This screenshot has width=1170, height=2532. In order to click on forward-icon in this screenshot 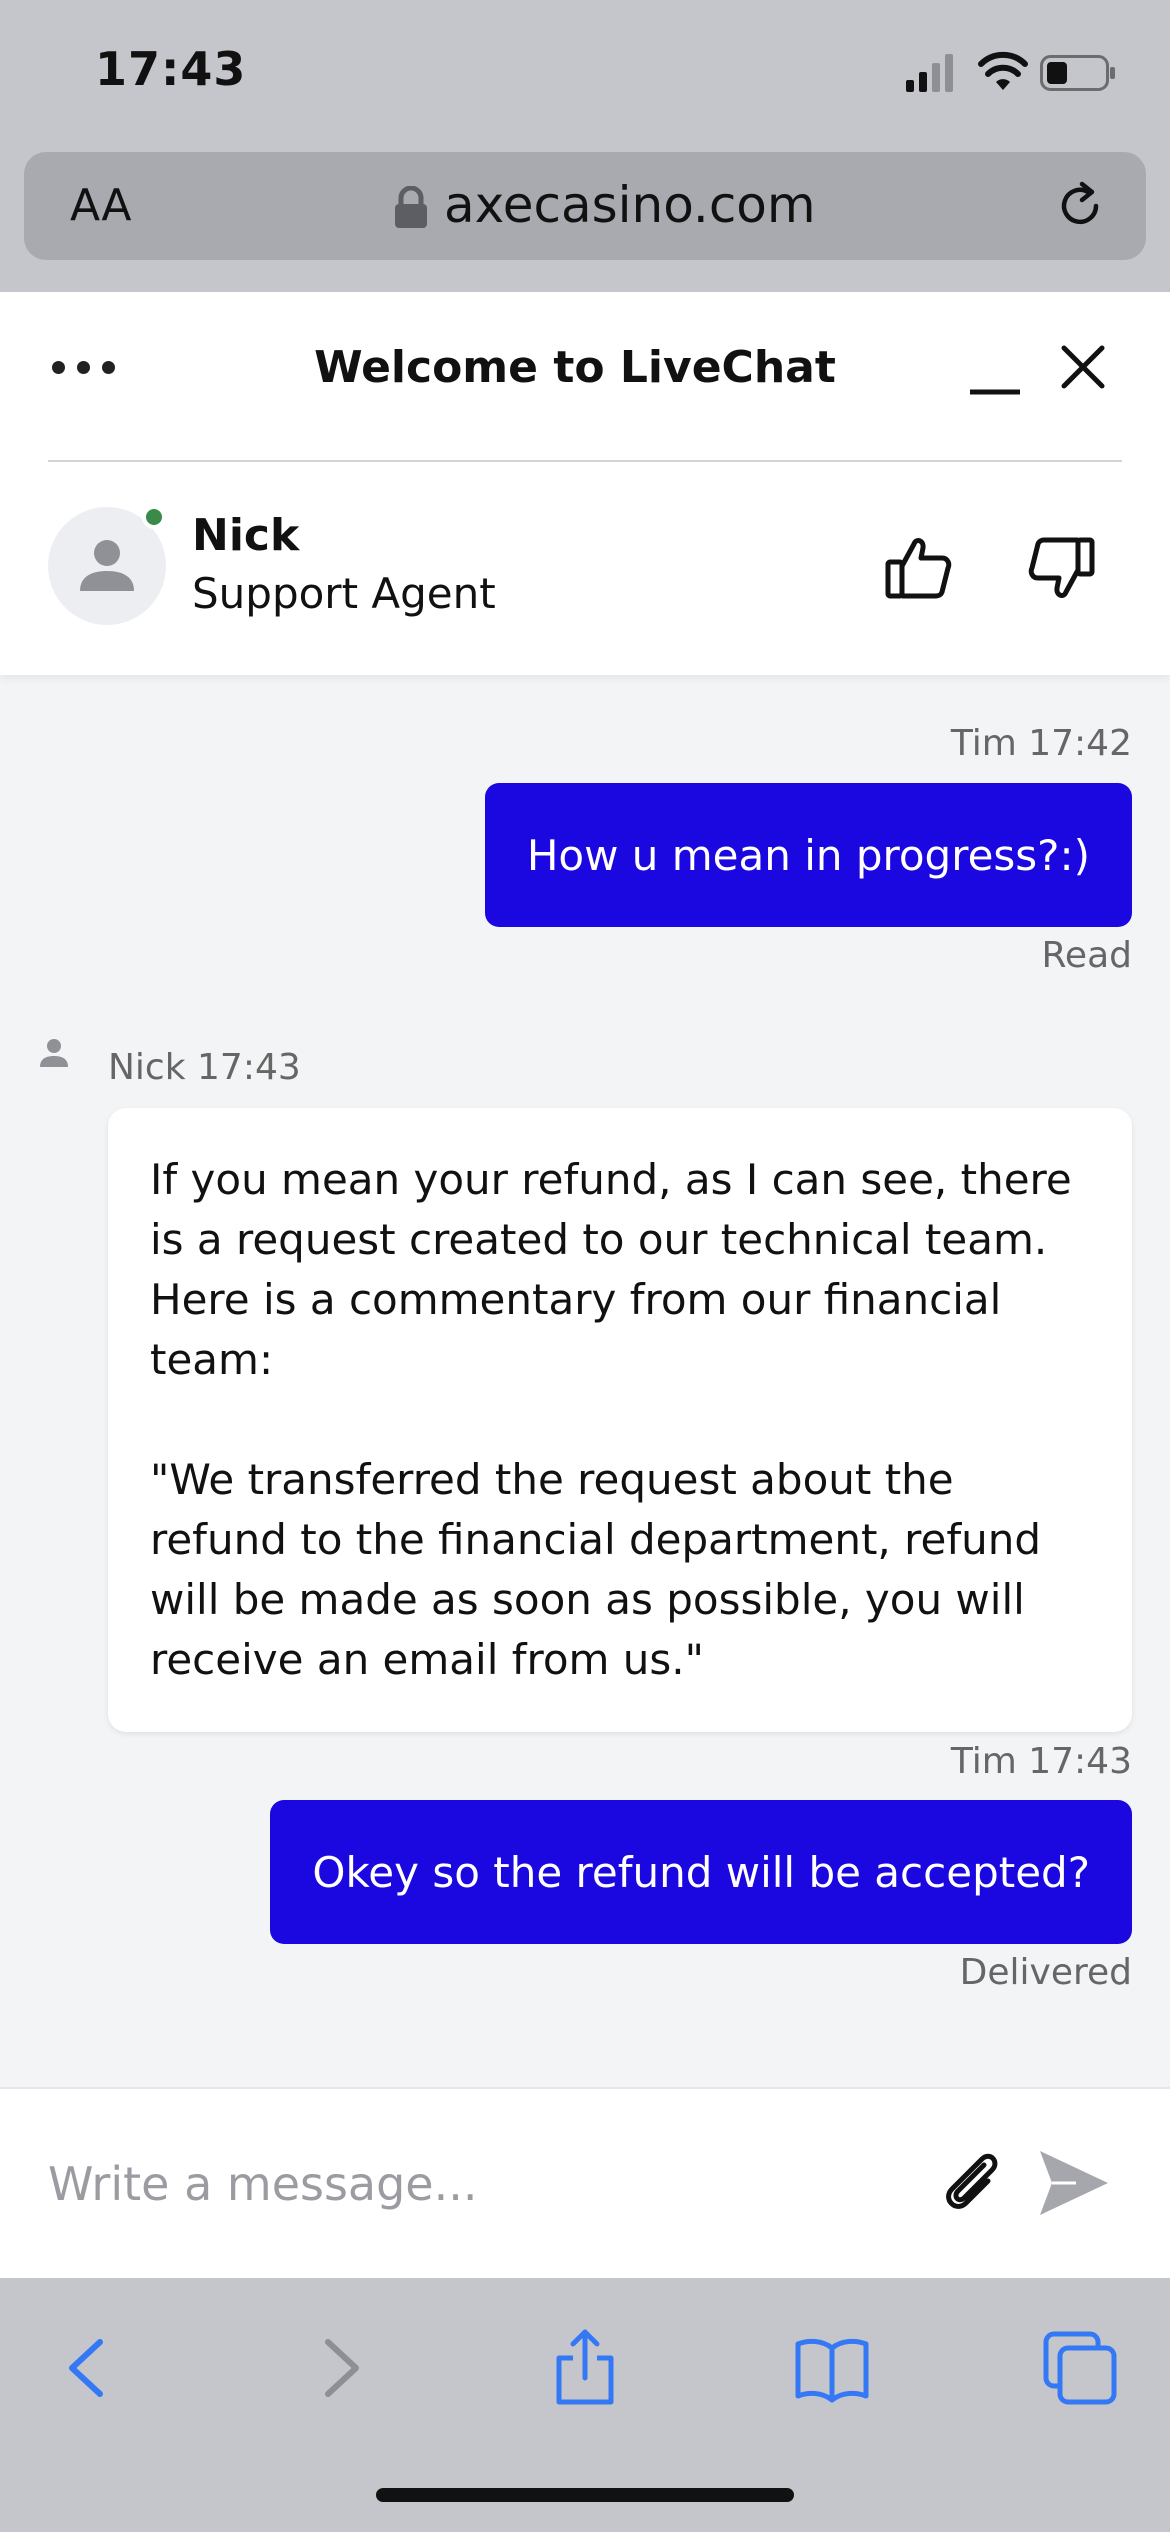, I will do `click(340, 2368)`.